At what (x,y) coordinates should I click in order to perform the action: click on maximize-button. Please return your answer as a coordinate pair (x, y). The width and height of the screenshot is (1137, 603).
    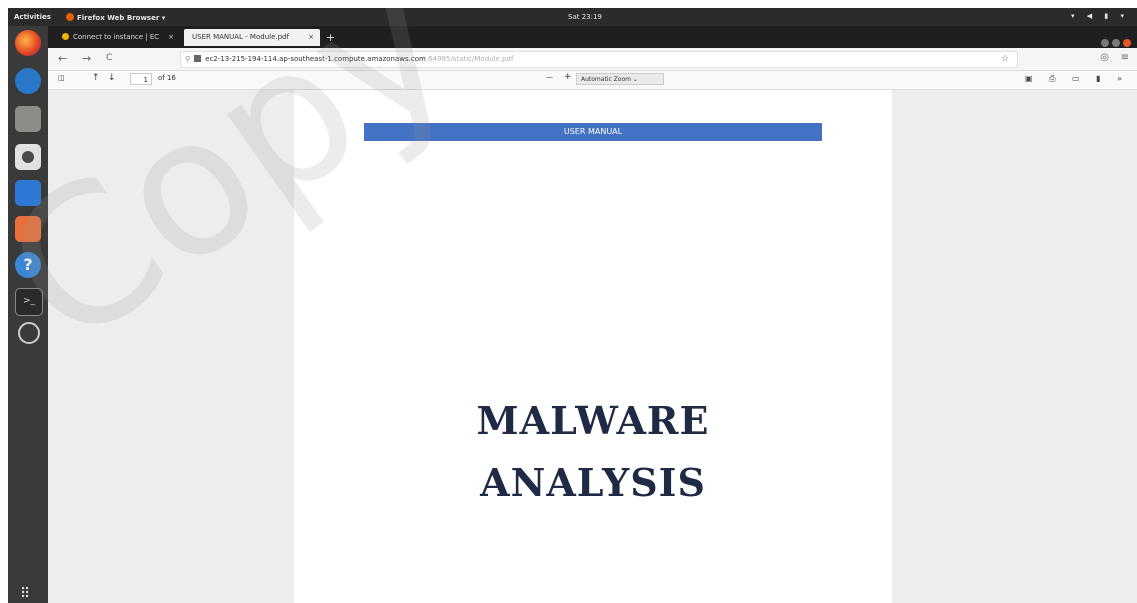
    Looking at the image, I should click on (1116, 43).